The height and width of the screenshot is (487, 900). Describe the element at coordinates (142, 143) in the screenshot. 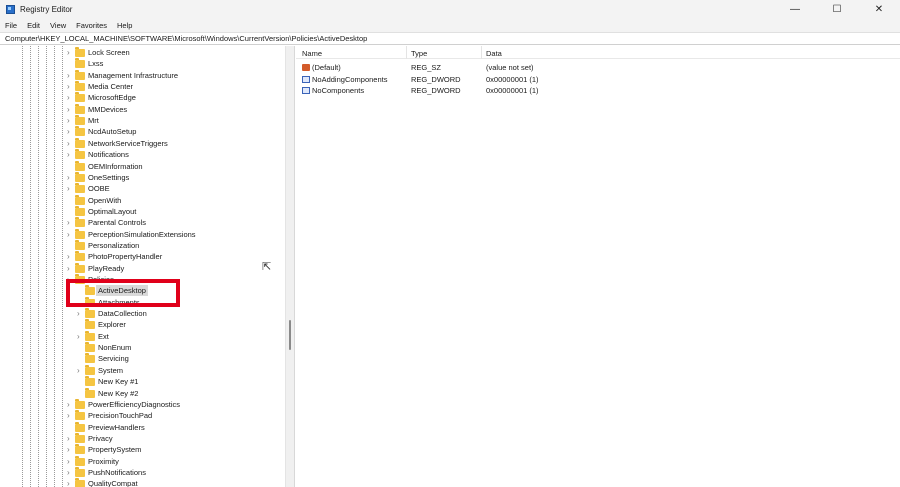

I see `tree-item: › NetworkServiceTriggers` at that location.